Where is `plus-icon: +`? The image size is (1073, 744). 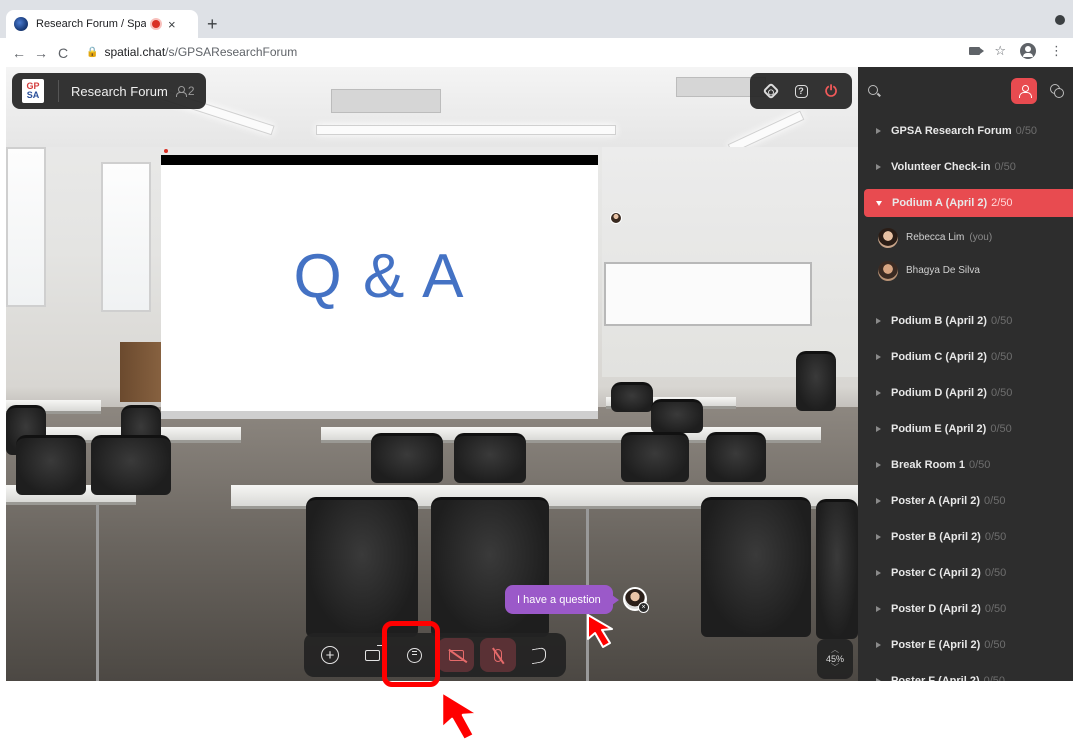 plus-icon: + is located at coordinates (330, 655).